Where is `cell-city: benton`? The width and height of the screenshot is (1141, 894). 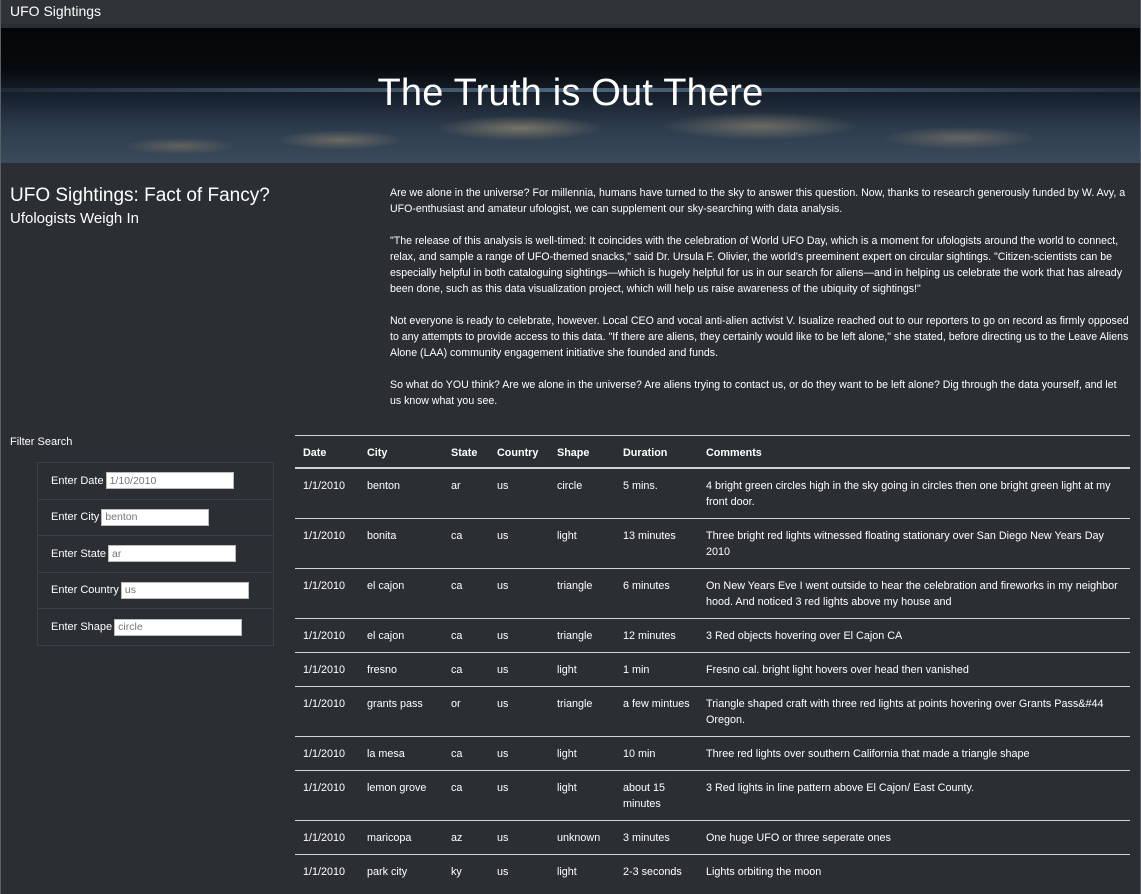
cell-city: benton is located at coordinates (401, 493).